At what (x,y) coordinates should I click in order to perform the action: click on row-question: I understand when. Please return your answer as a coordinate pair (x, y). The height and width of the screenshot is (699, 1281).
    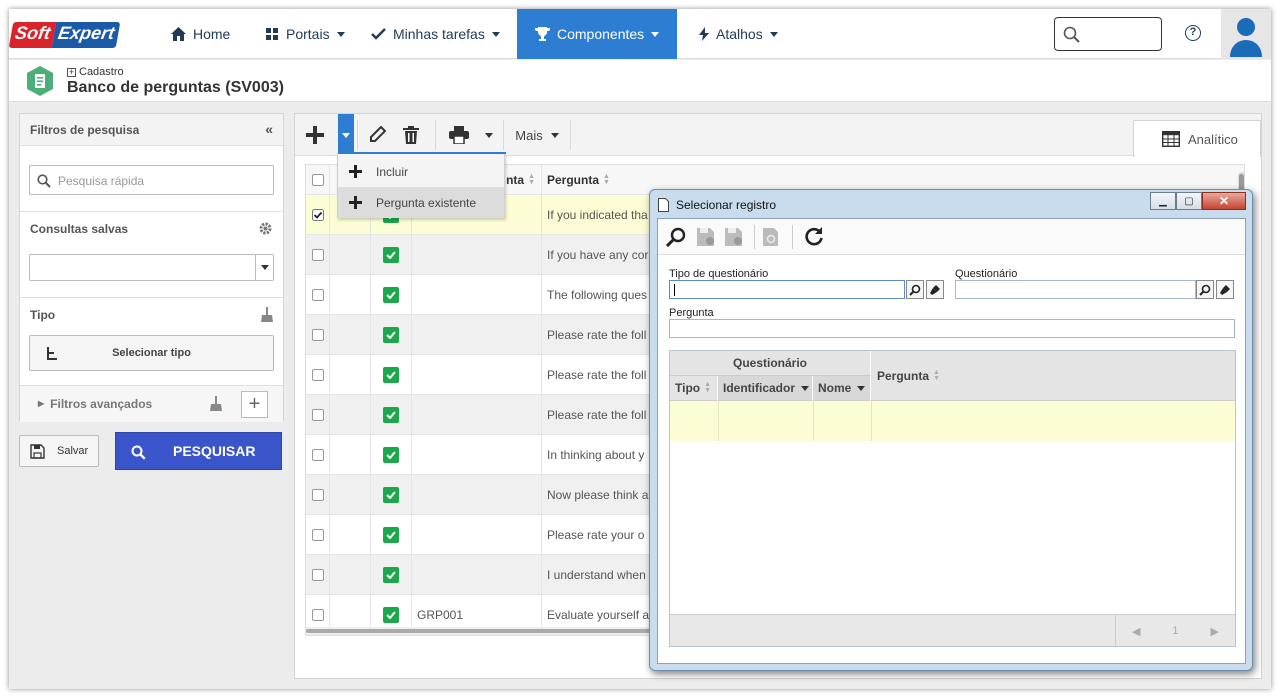
    Looking at the image, I should click on (596, 574).